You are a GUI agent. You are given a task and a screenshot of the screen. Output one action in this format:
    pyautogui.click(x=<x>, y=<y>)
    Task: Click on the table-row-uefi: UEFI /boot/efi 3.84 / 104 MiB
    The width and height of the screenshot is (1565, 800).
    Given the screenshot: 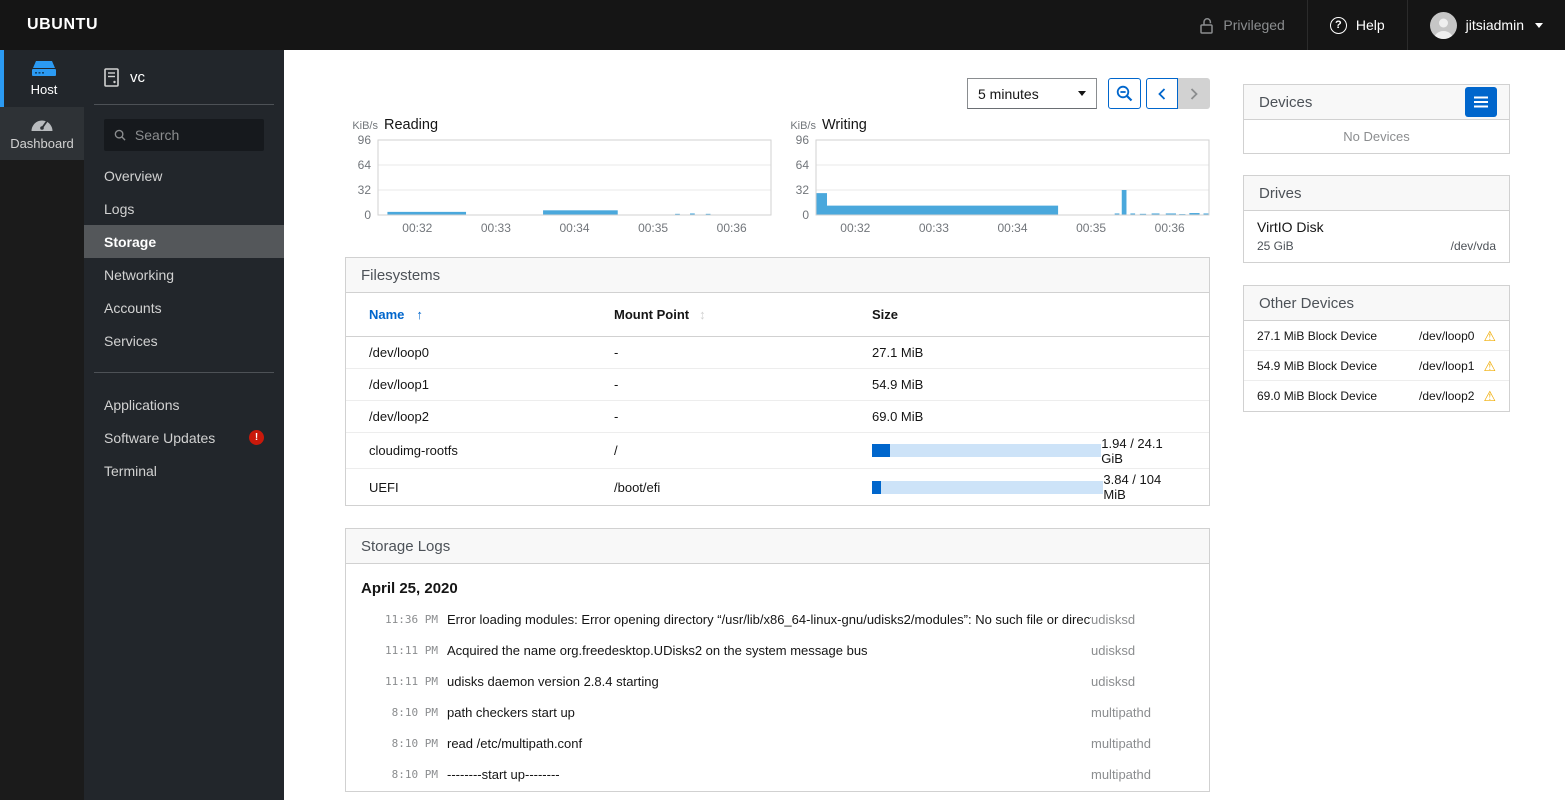 What is the action you would take?
    pyautogui.click(x=777, y=487)
    